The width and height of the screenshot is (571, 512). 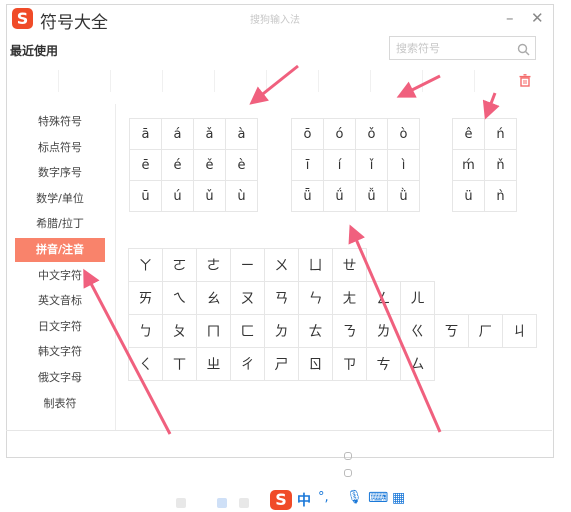 What do you see at coordinates (60, 352) in the screenshot?
I see `sidebar-item: 韩文字符` at bounding box center [60, 352].